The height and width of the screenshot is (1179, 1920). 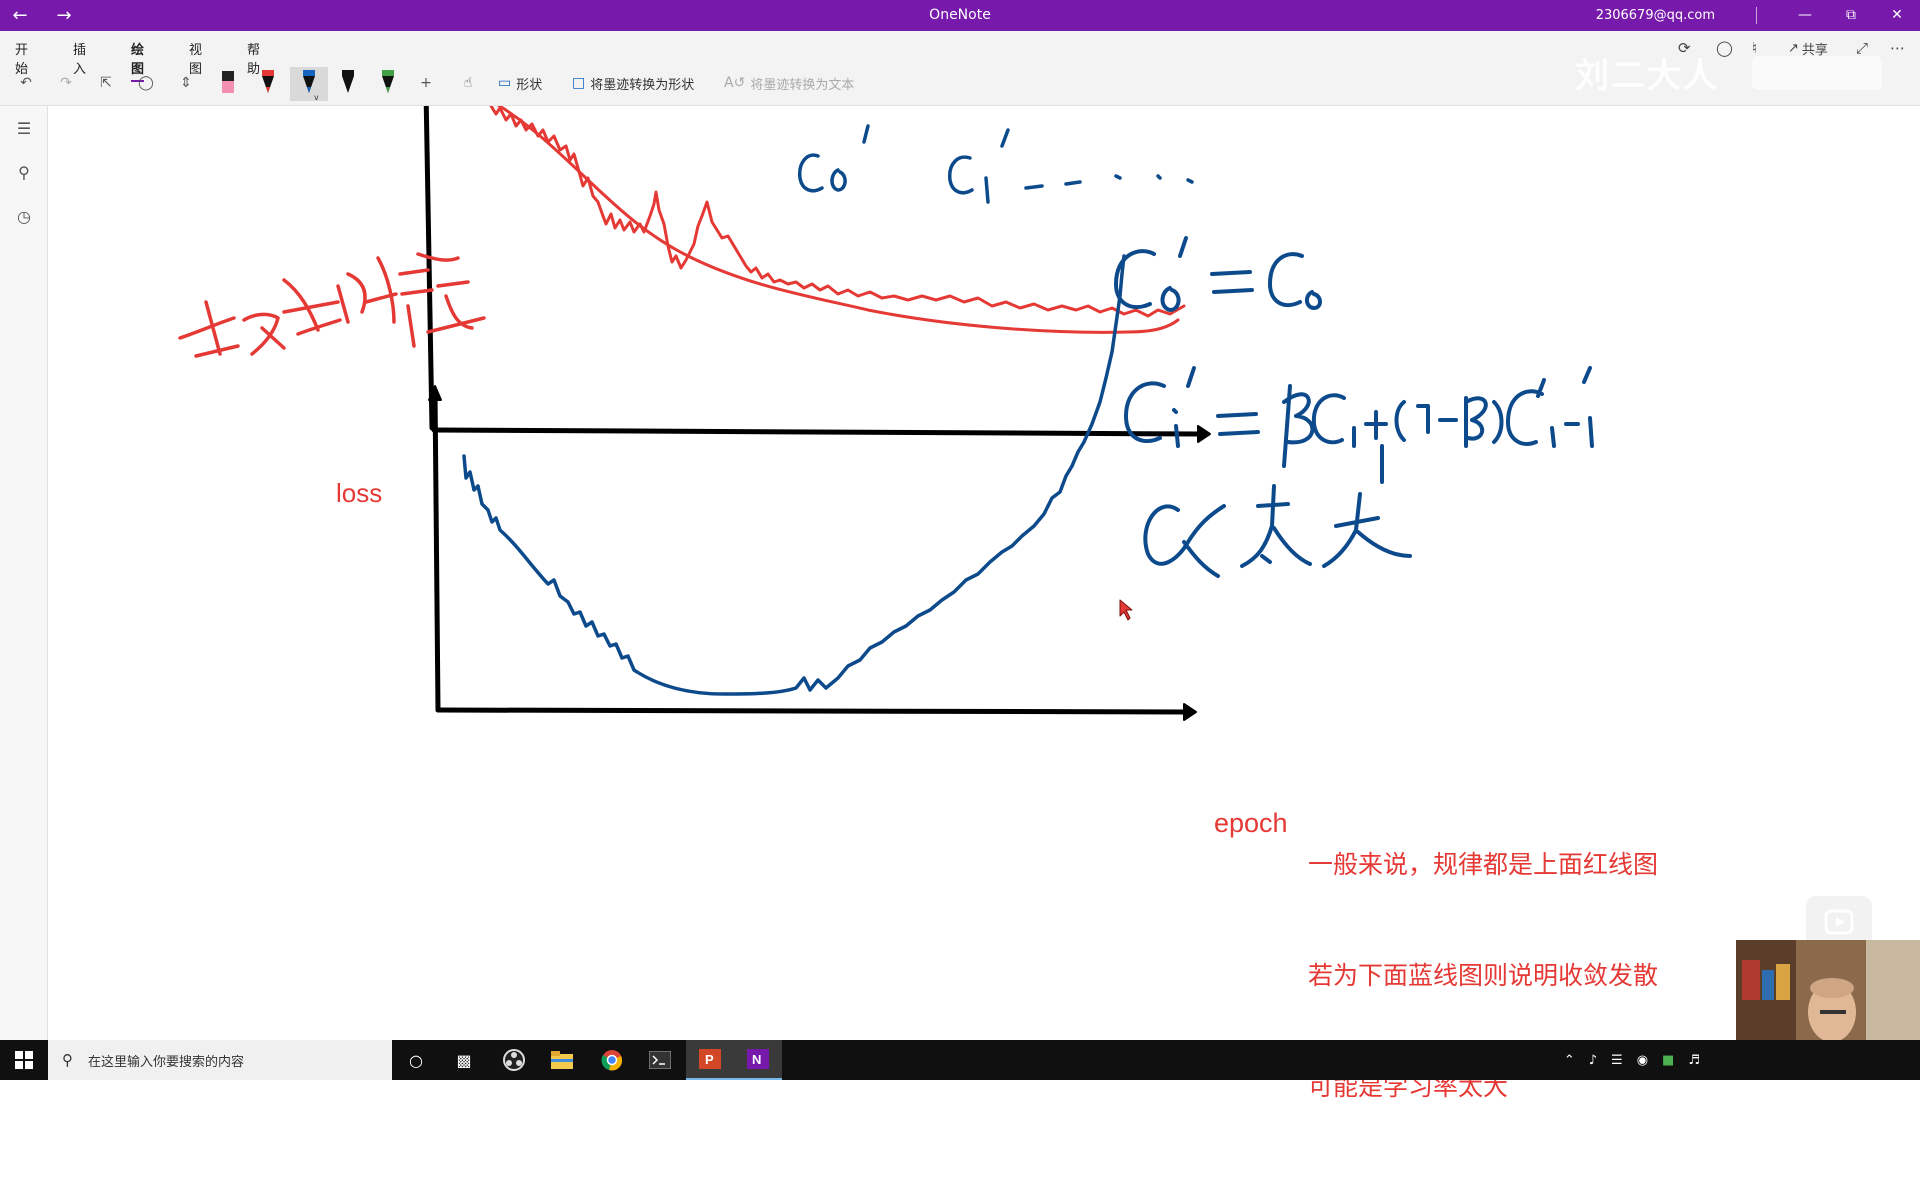 I want to click on obs-logo, so click(x=514, y=1060).